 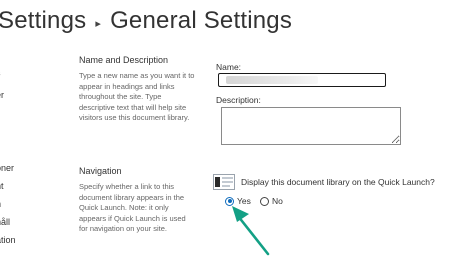 What do you see at coordinates (311, 126) in the screenshot?
I see `description-textarea` at bounding box center [311, 126].